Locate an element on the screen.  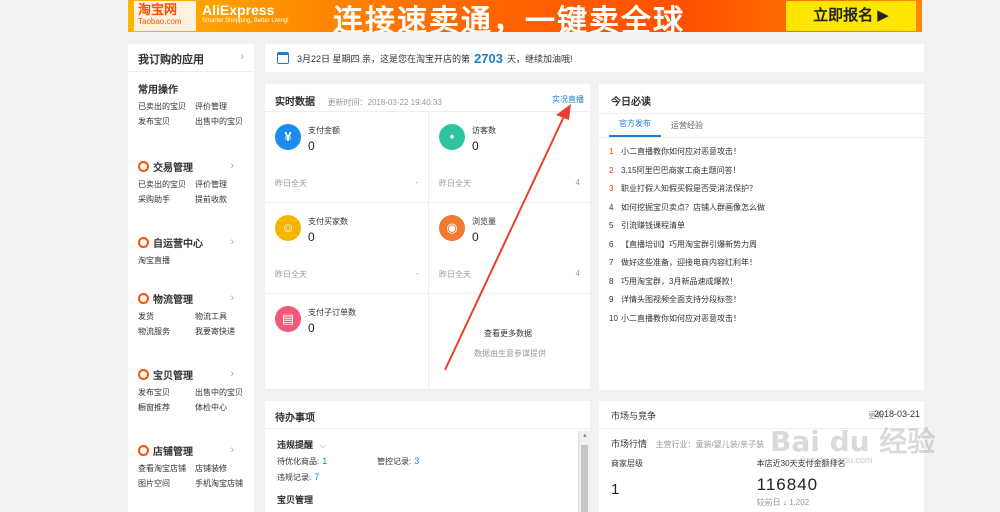
sidebar-link: 图片空间 is located at coordinates (166, 483).